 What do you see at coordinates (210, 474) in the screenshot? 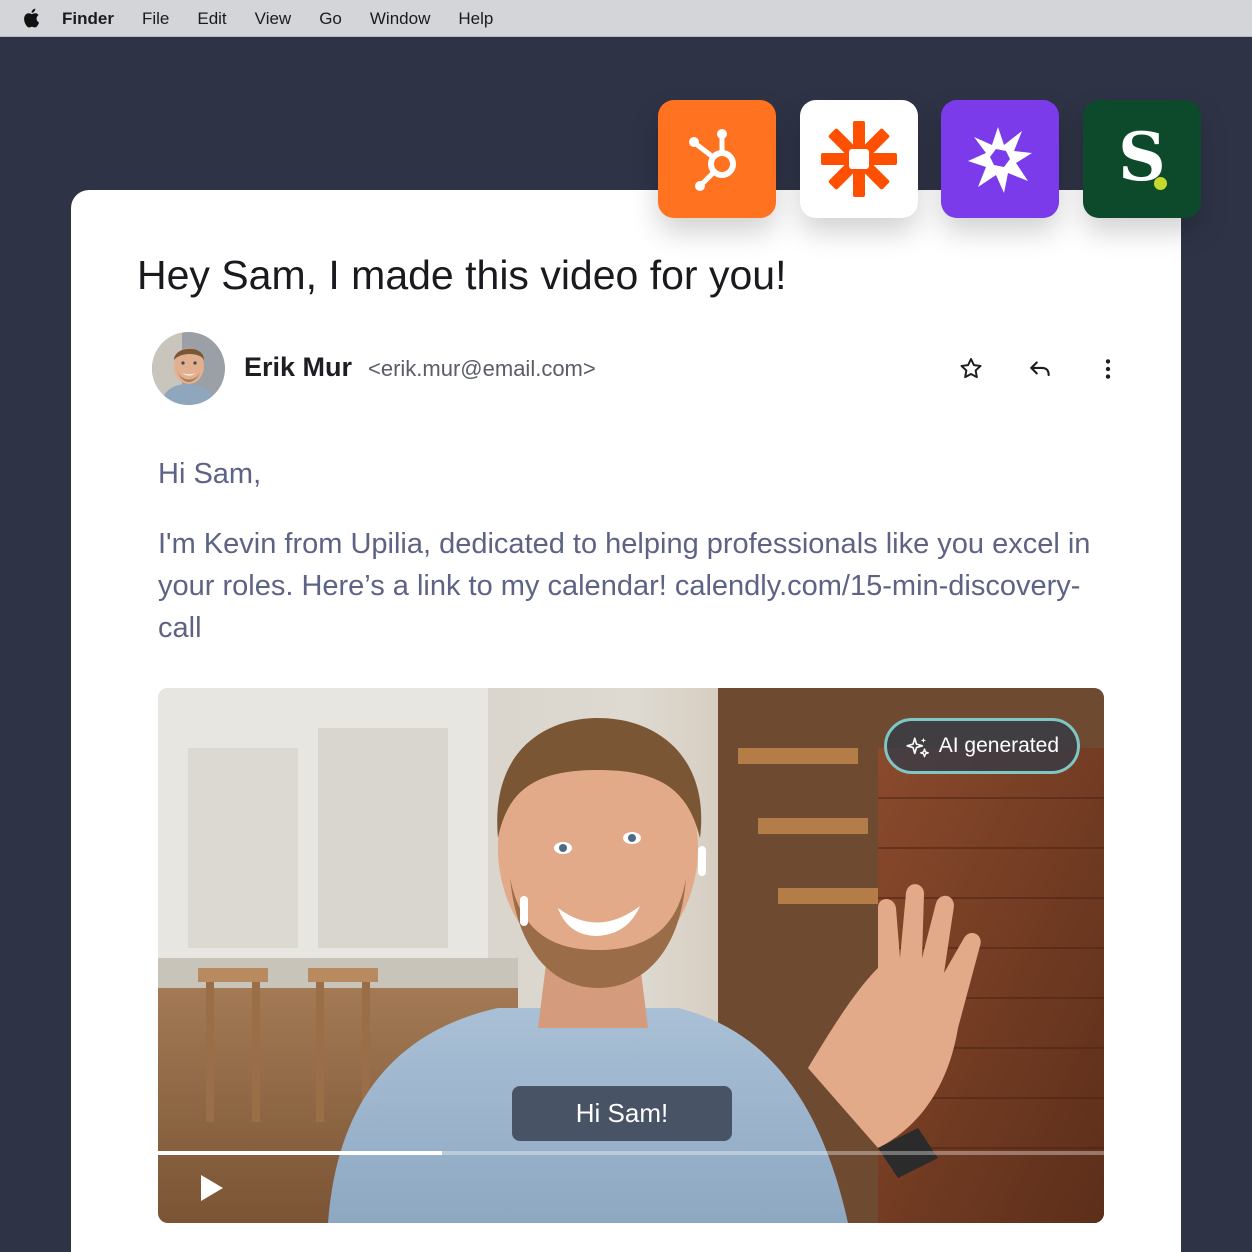
I see `email-greeting: Hi Sam,` at bounding box center [210, 474].